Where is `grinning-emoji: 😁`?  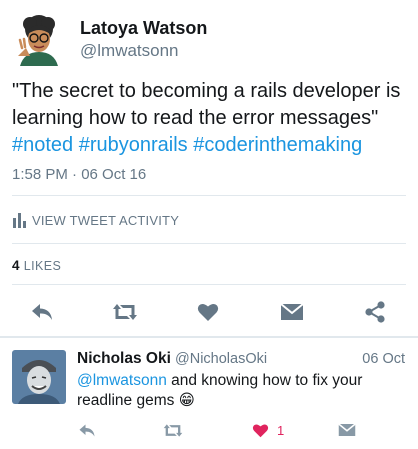
grinning-emoji: 😁 is located at coordinates (186, 400).